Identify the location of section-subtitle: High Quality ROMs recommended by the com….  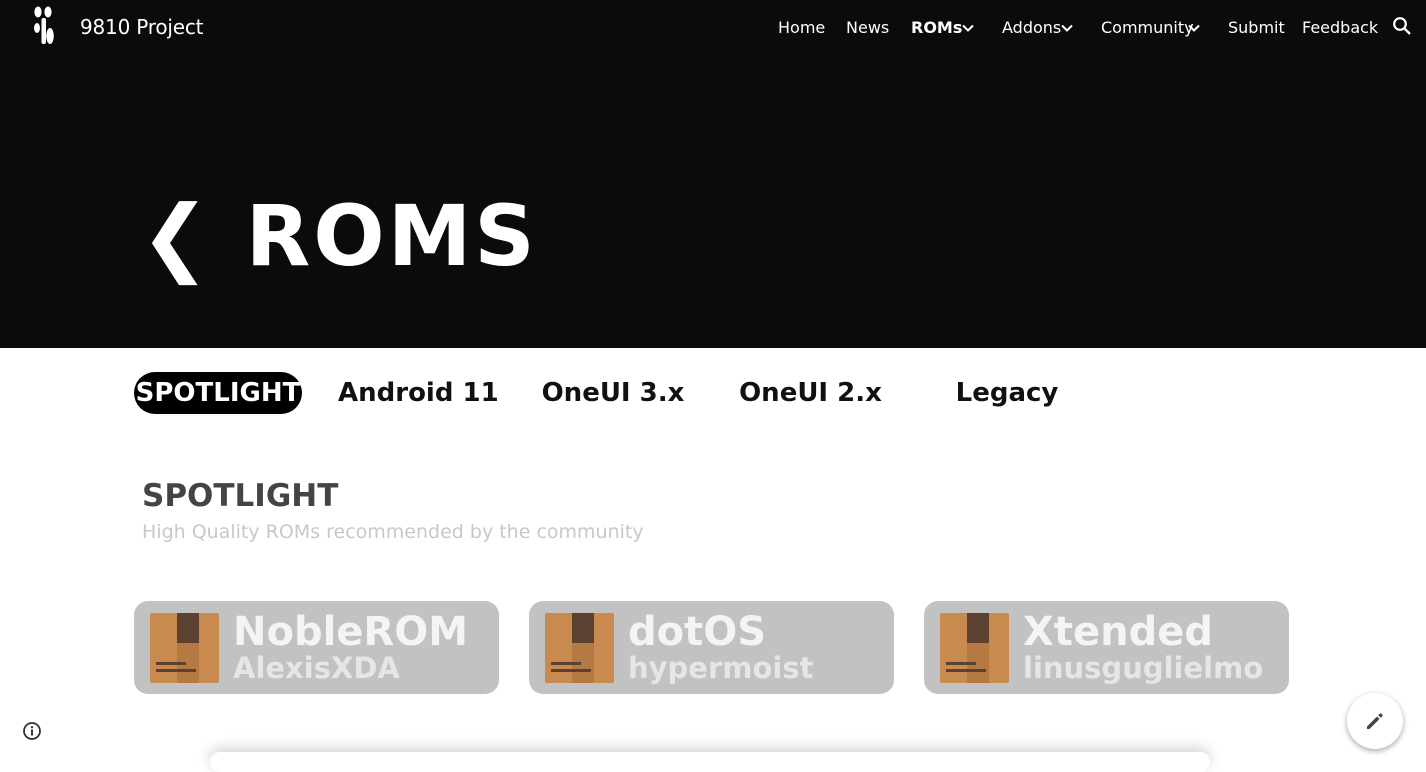
(393, 532).